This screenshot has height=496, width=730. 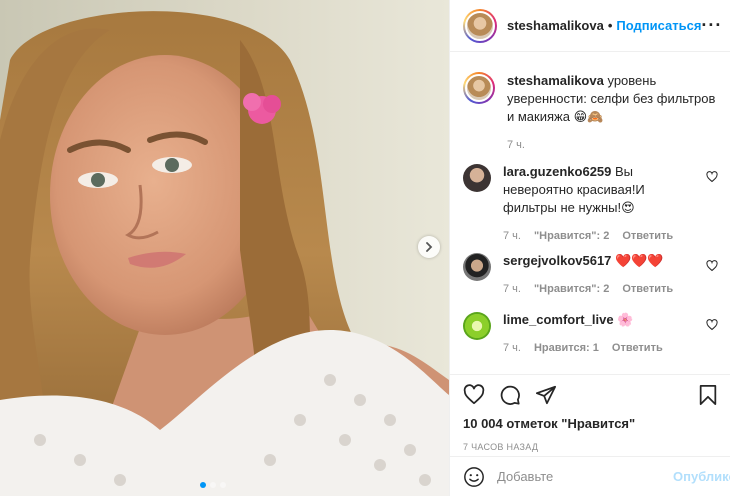 I want to click on carousel-indicator, so click(x=213, y=485).